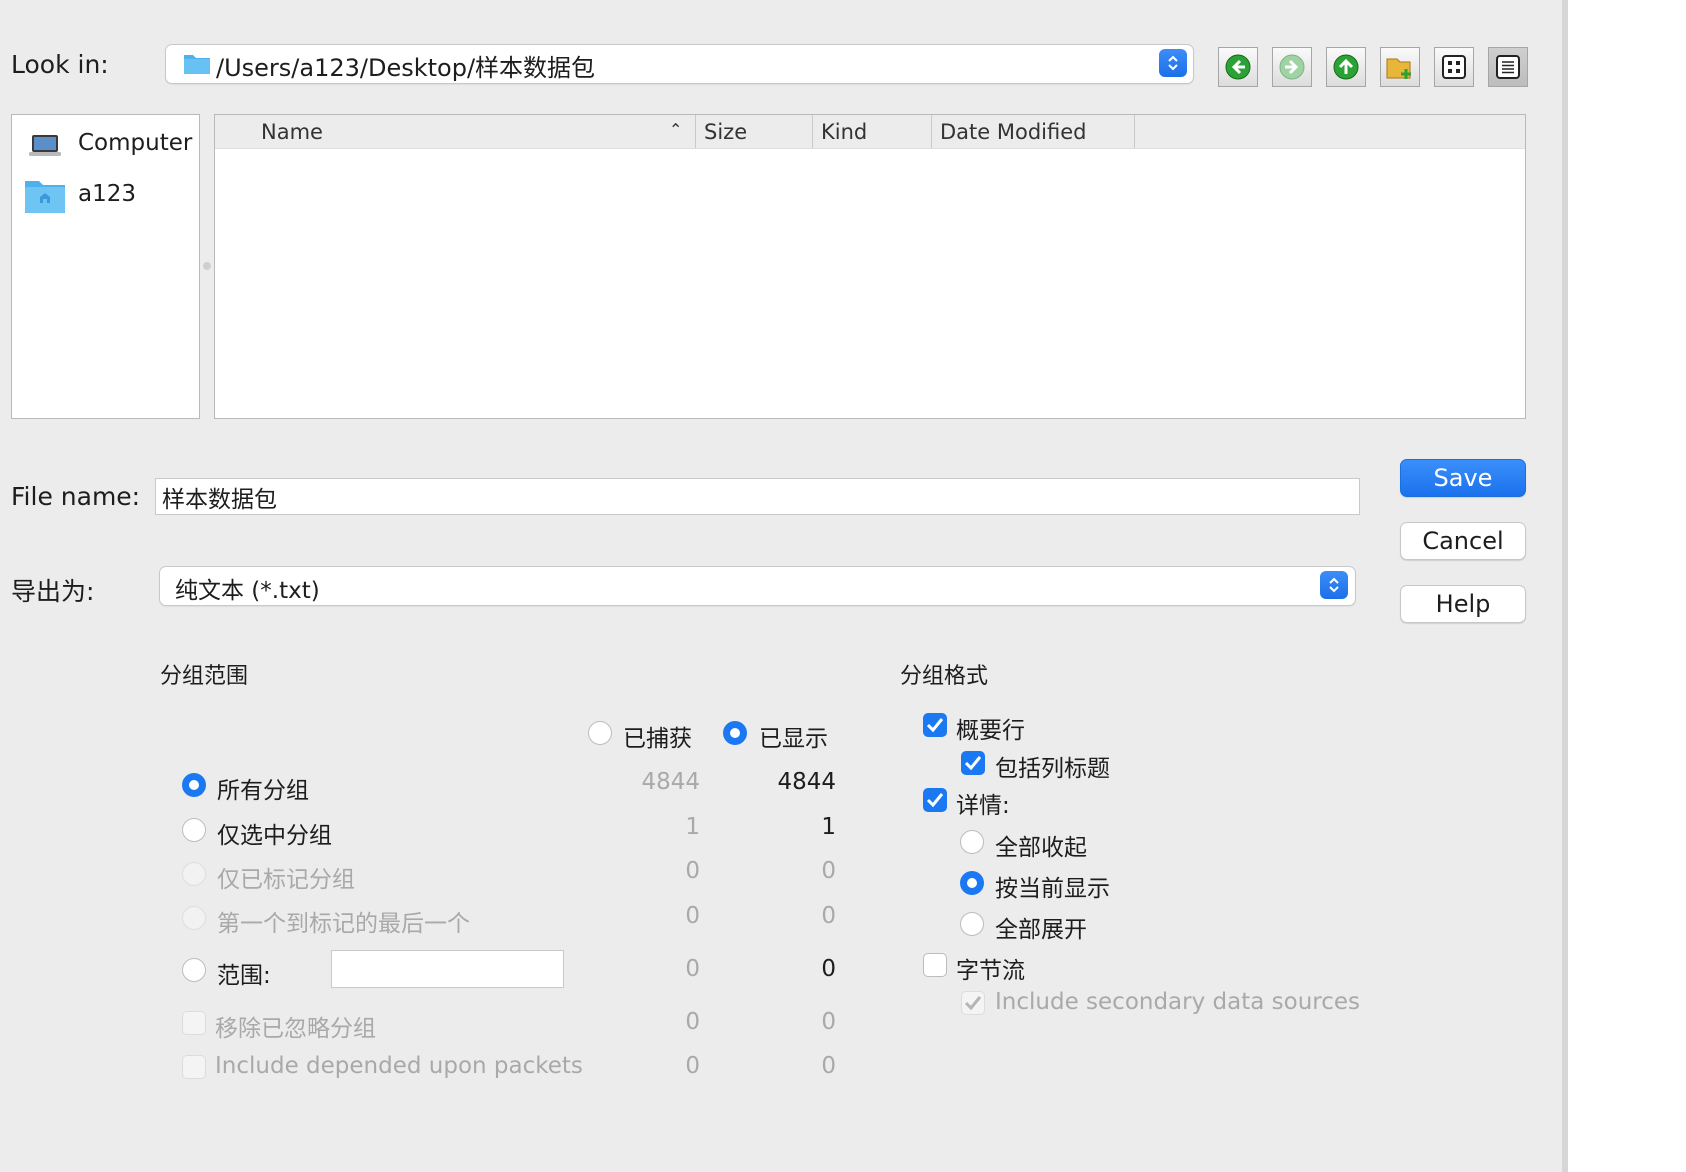 The height and width of the screenshot is (1172, 1686). I want to click on include-depended-captured-count: 0, so click(692, 1066).